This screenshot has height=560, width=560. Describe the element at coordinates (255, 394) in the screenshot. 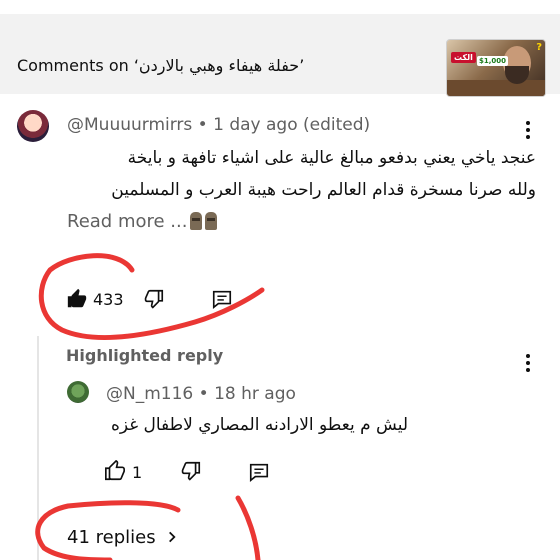

I see `reply-time: 18 hr ago` at that location.